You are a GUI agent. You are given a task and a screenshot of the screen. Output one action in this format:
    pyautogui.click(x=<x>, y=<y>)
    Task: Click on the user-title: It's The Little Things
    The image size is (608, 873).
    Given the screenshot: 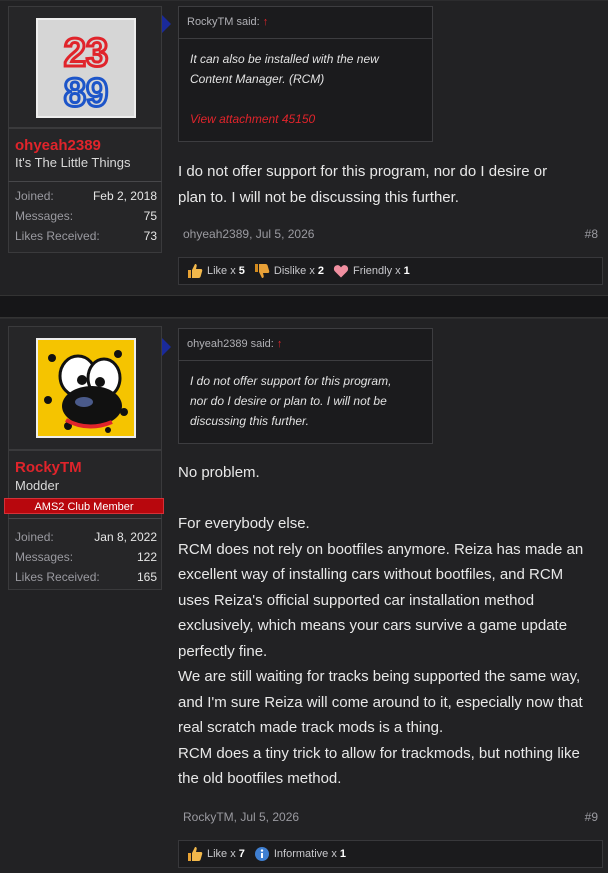 What is the action you would take?
    pyautogui.click(x=73, y=162)
    